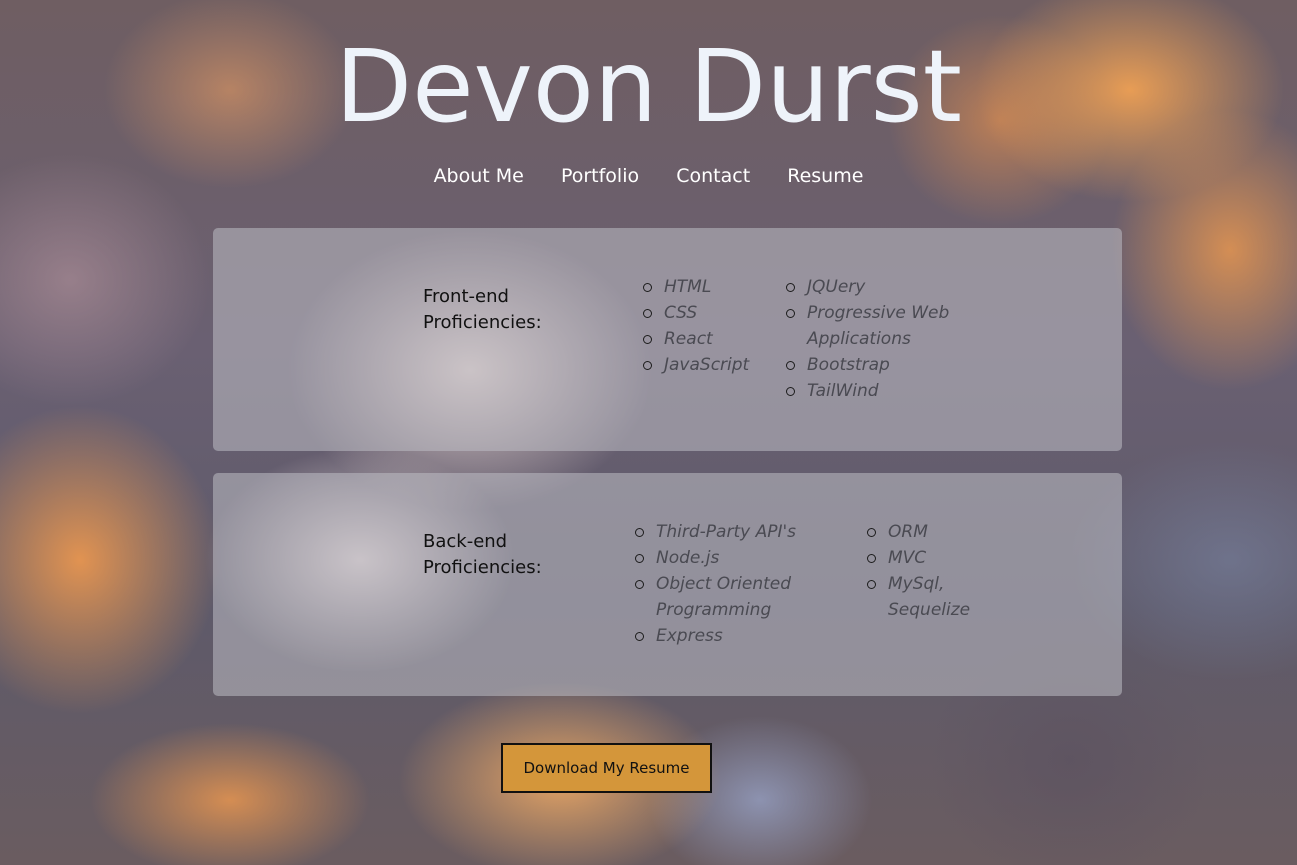  What do you see at coordinates (876, 287) in the screenshot?
I see `skill-item: JQUery` at bounding box center [876, 287].